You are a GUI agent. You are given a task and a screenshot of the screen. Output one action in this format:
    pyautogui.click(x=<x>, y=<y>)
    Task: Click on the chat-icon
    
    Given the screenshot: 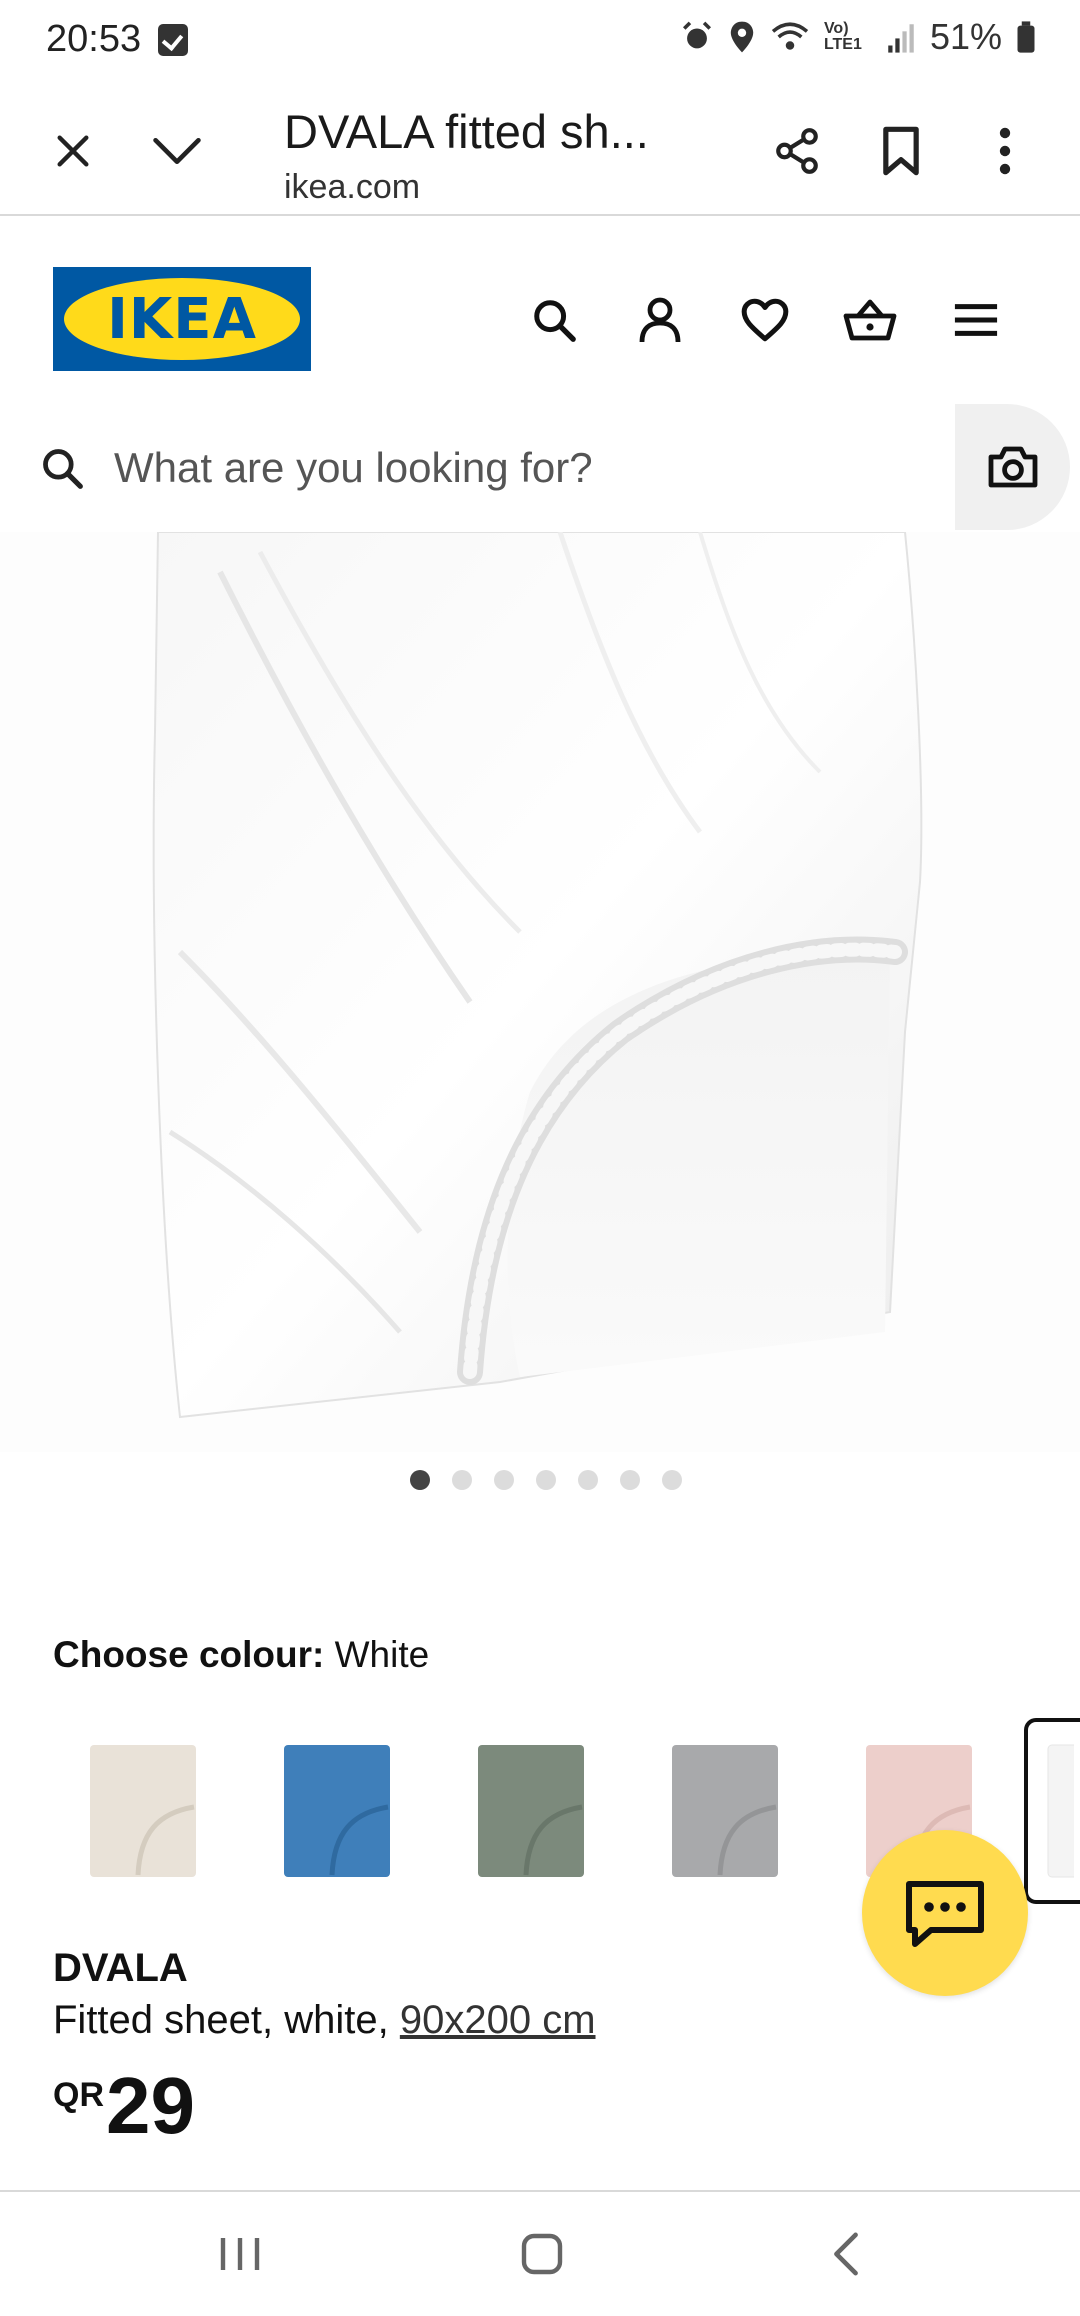 What is the action you would take?
    pyautogui.click(x=945, y=1914)
    